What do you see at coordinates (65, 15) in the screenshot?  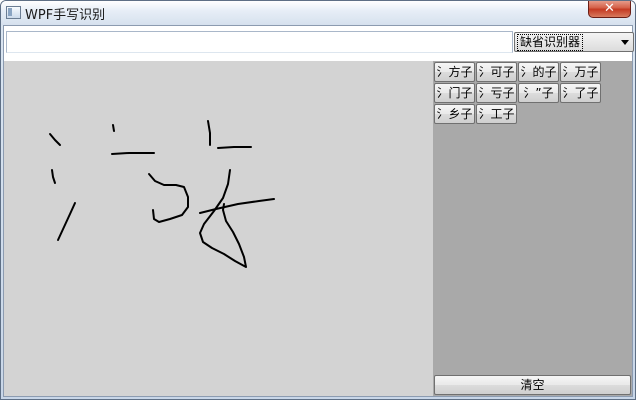 I see `window-title: WPF手写识别` at bounding box center [65, 15].